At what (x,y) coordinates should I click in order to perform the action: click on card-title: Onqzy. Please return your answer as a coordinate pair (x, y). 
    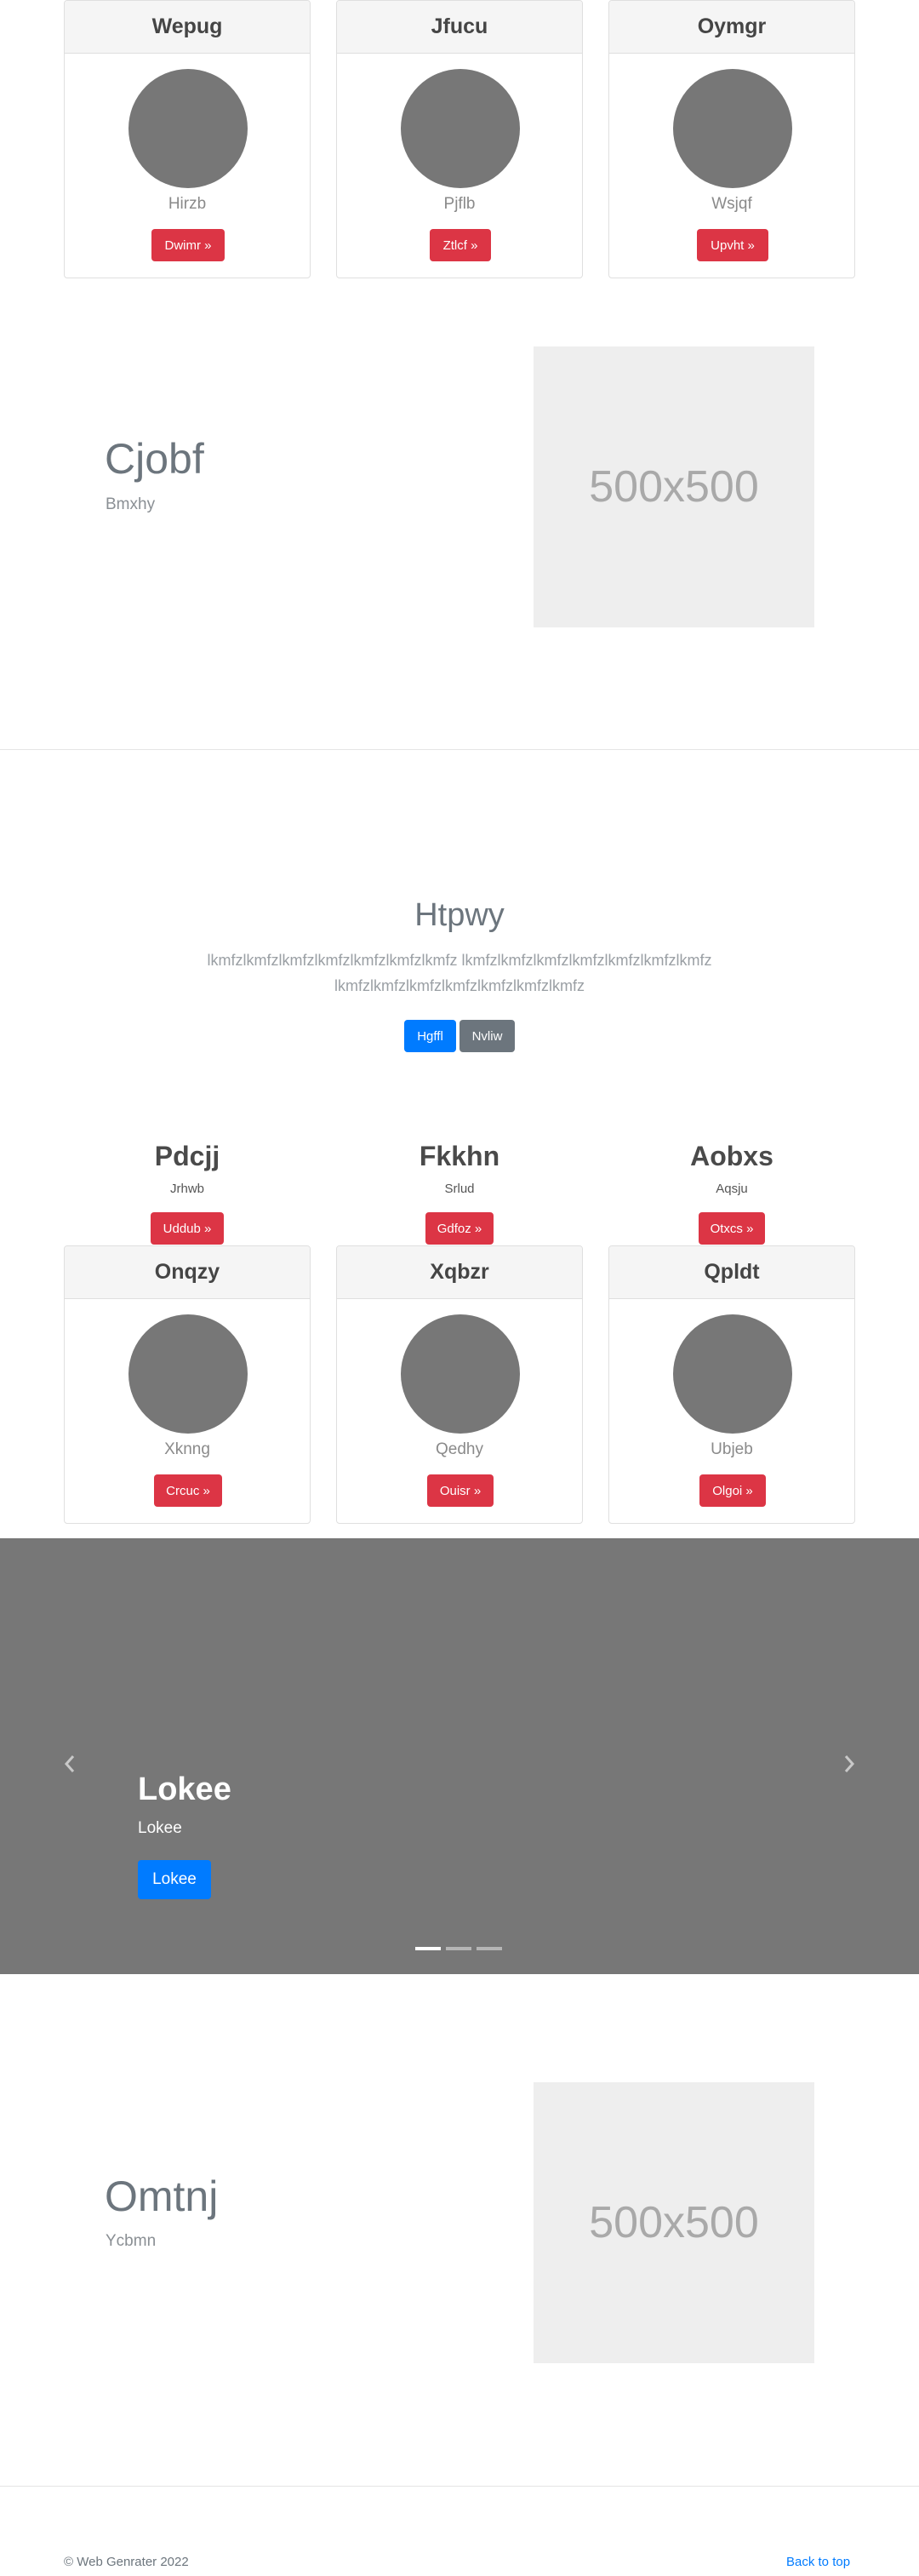
    Looking at the image, I should click on (187, 1272).